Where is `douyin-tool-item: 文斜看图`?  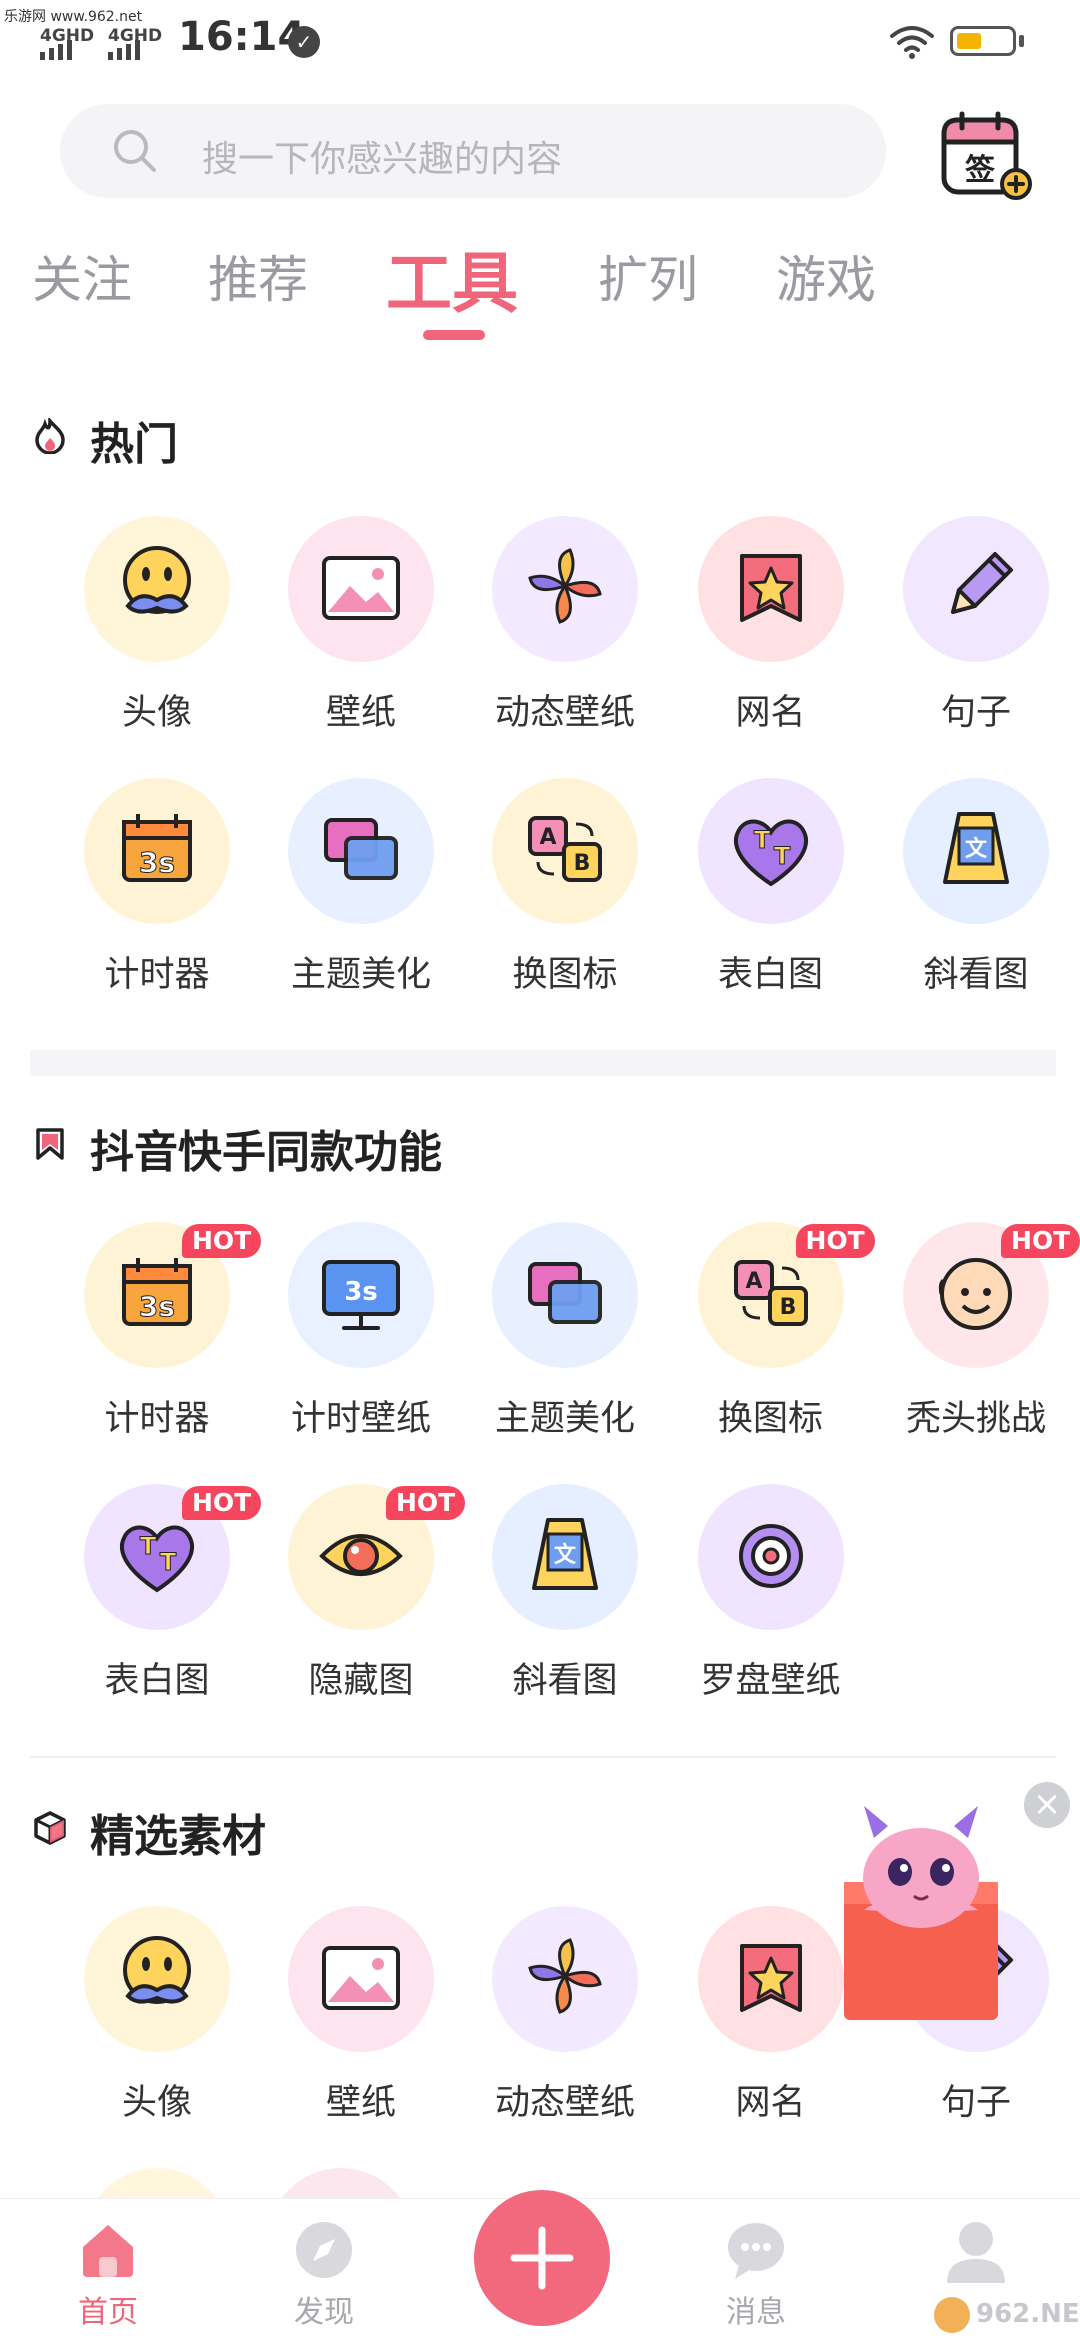 douyin-tool-item: 文斜看图 is located at coordinates (550, 1594).